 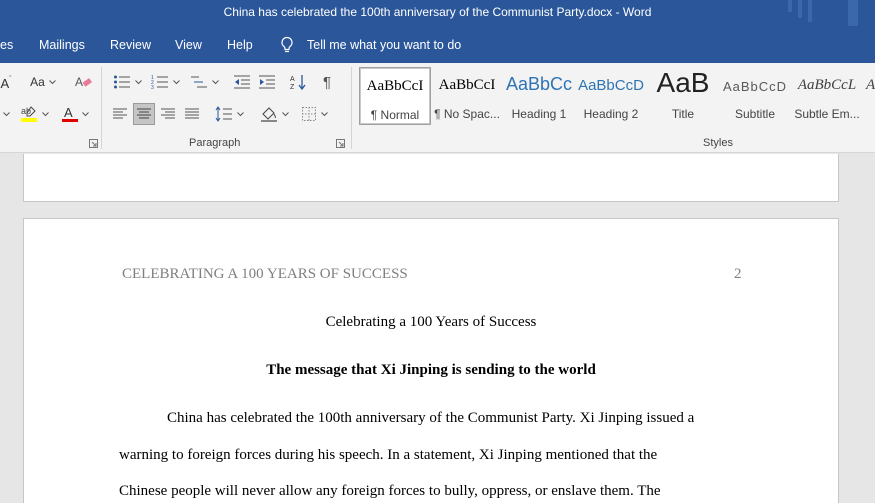 I want to click on numbered-list-icon: 1 2 3, so click(x=159, y=82).